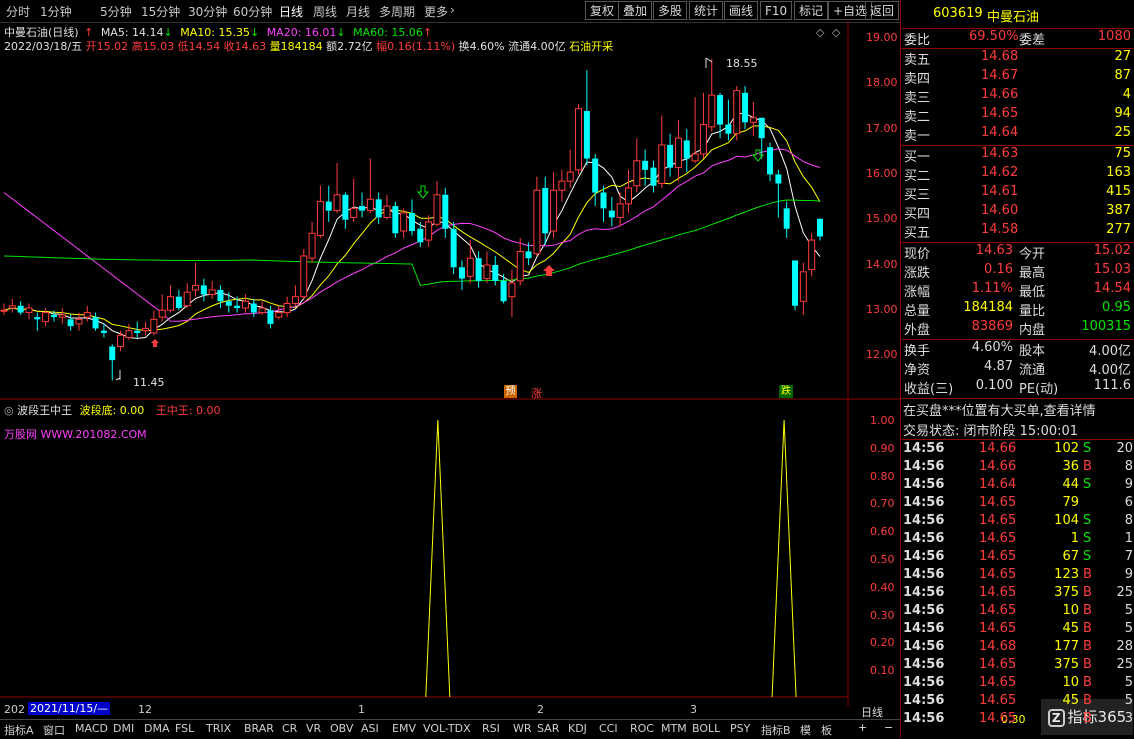  Describe the element at coordinates (1128, 502) in the screenshot. I see `tick-count: 6` at that location.